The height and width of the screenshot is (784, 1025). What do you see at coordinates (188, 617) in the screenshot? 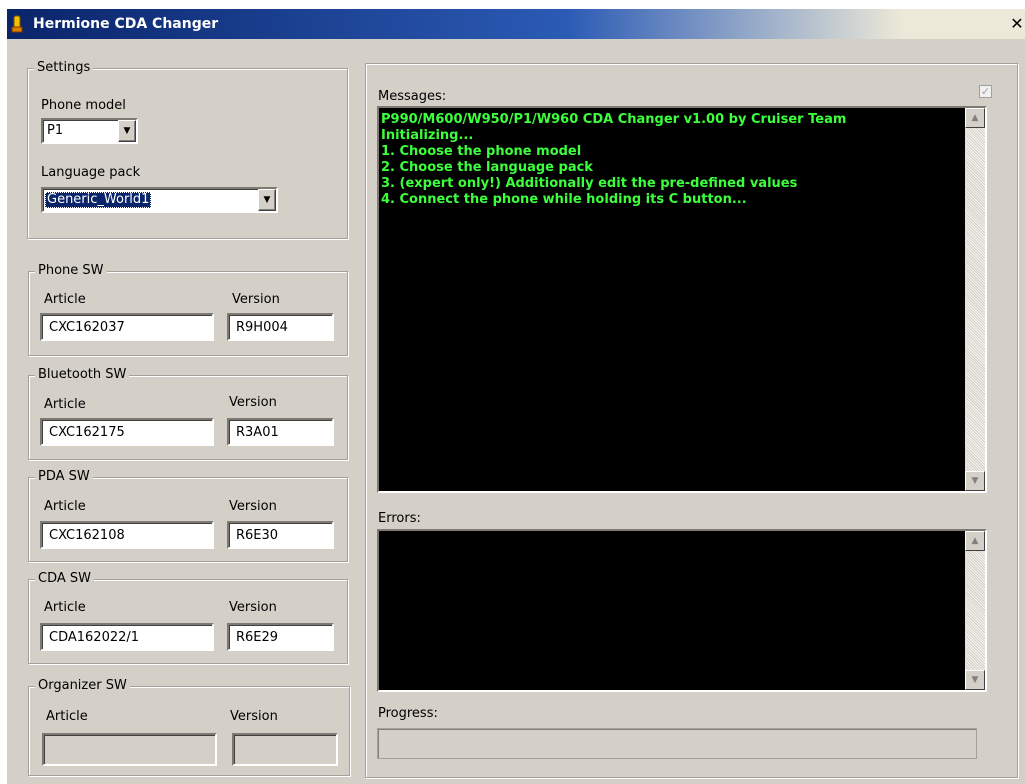
I see `cda-sw-group: CDA SW Article Version CDA162022/1 R6E29` at bounding box center [188, 617].